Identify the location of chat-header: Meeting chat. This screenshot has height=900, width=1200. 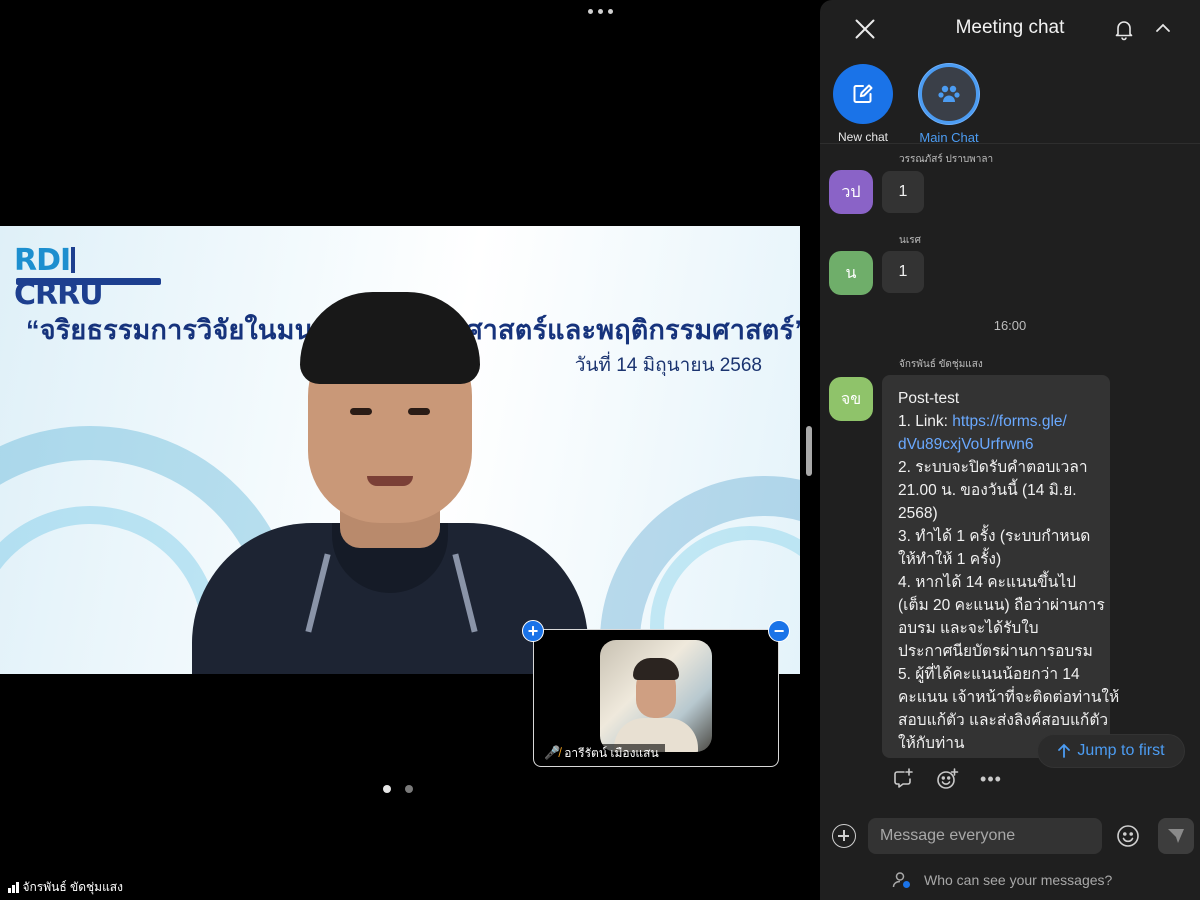
(1010, 29).